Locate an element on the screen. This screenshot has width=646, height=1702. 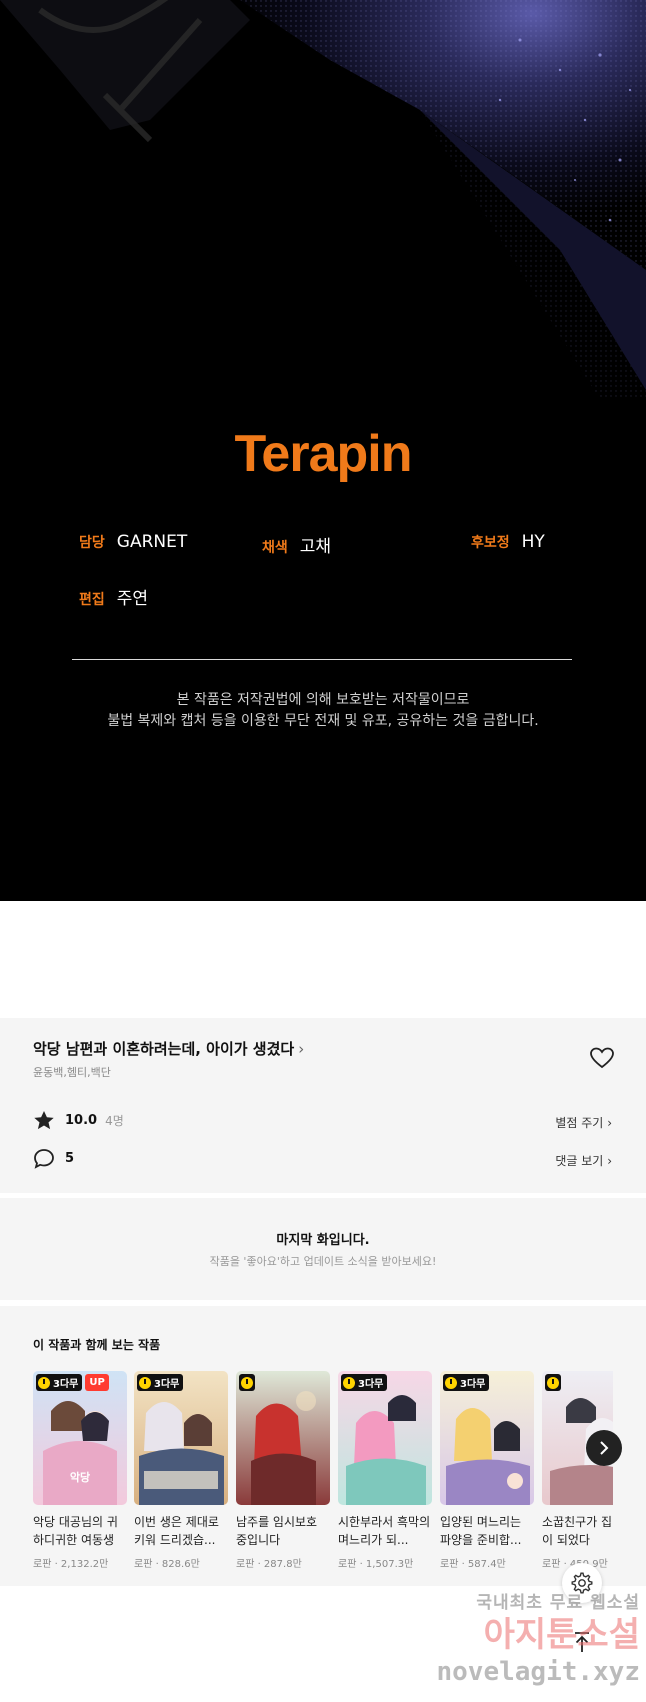
rating-row: 10.0 4명 is located at coordinates (78, 1120).